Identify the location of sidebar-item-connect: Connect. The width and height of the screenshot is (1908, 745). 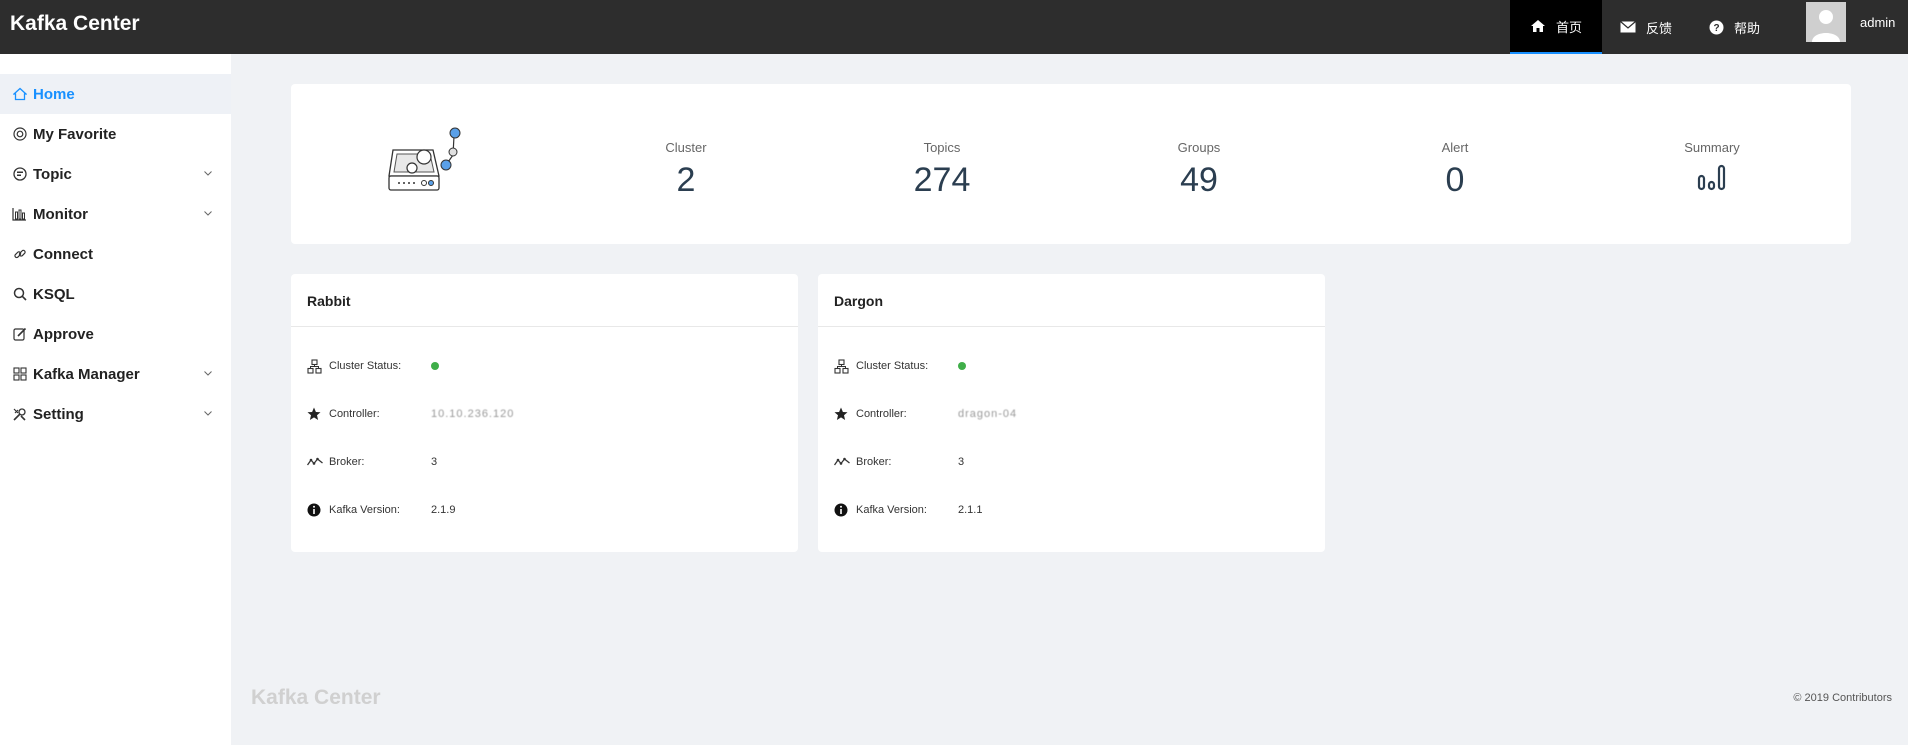
(115, 254).